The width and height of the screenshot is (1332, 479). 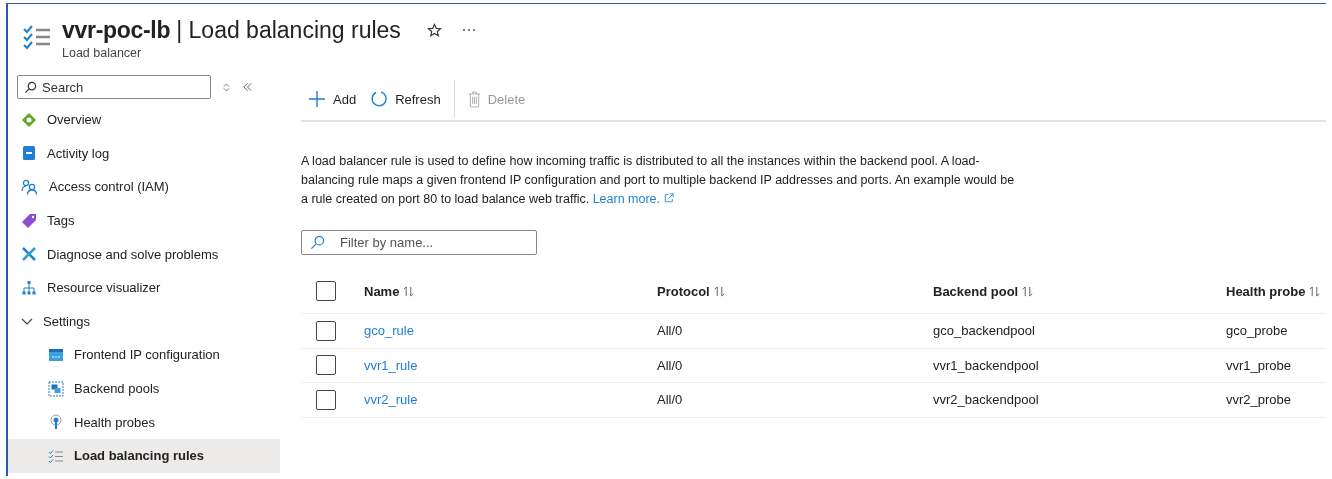 I want to click on table-cell: gco_probe, so click(x=1257, y=331).